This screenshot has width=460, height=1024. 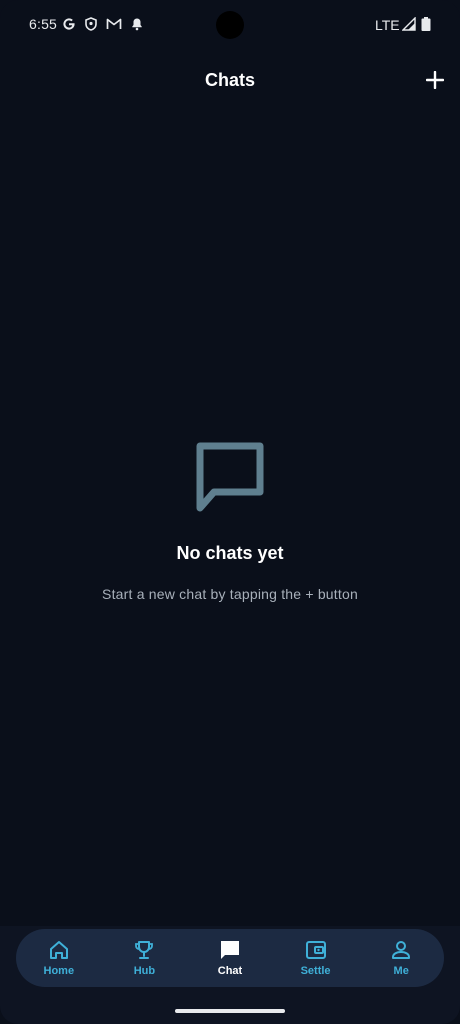 I want to click on bottom-navigation: Home Hub Chat Settle Me, so click(x=230, y=958).